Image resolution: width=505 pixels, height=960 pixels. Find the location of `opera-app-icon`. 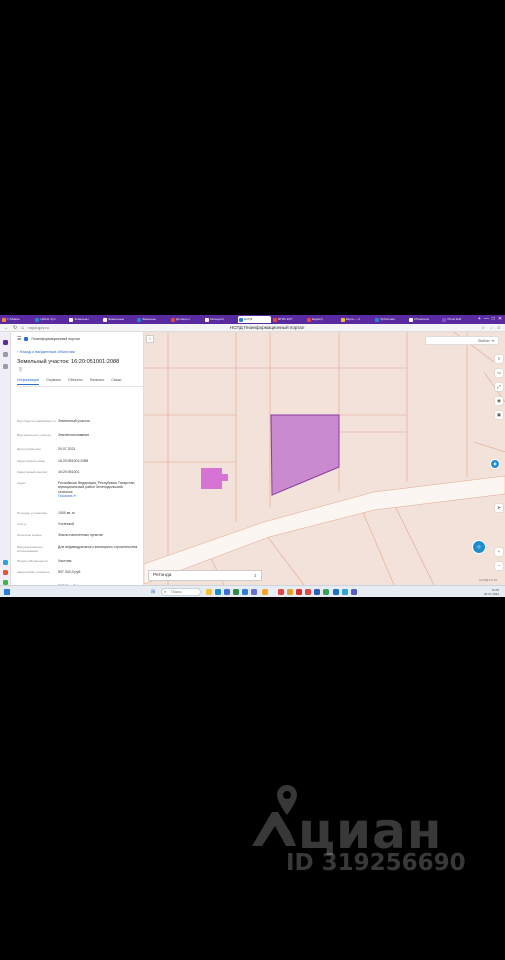

opera-app-icon is located at coordinates (299, 592).